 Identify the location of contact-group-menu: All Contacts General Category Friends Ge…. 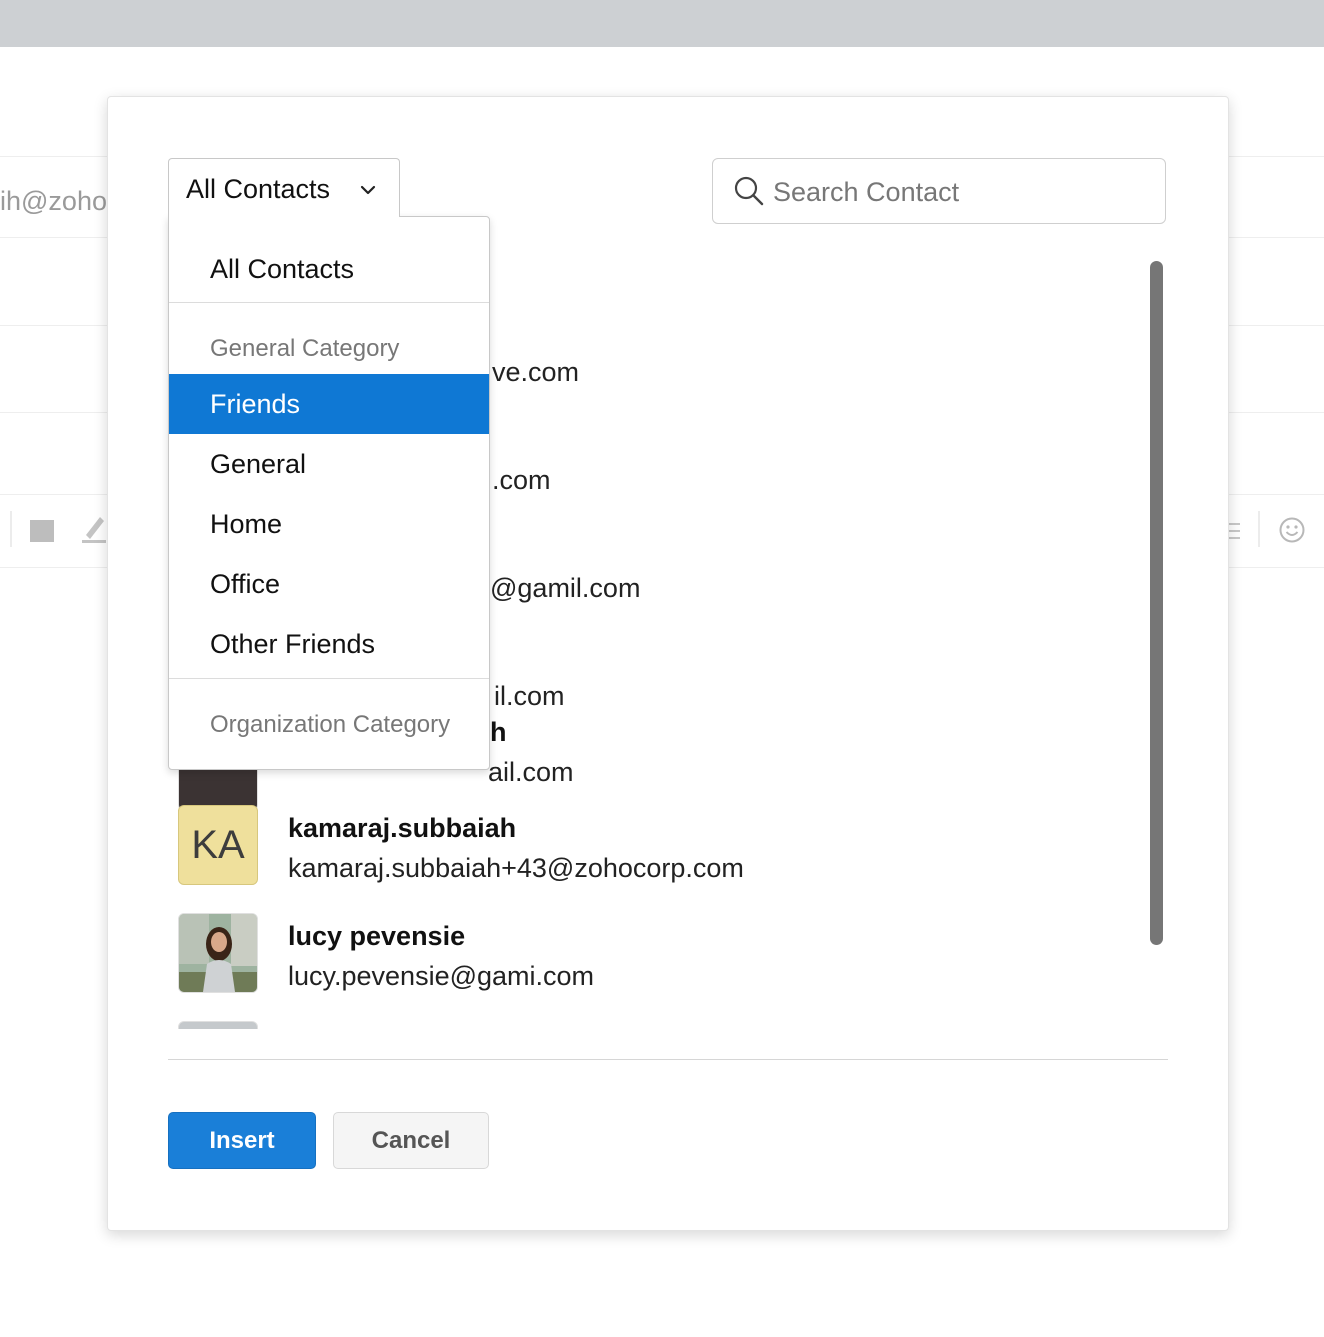
(329, 493).